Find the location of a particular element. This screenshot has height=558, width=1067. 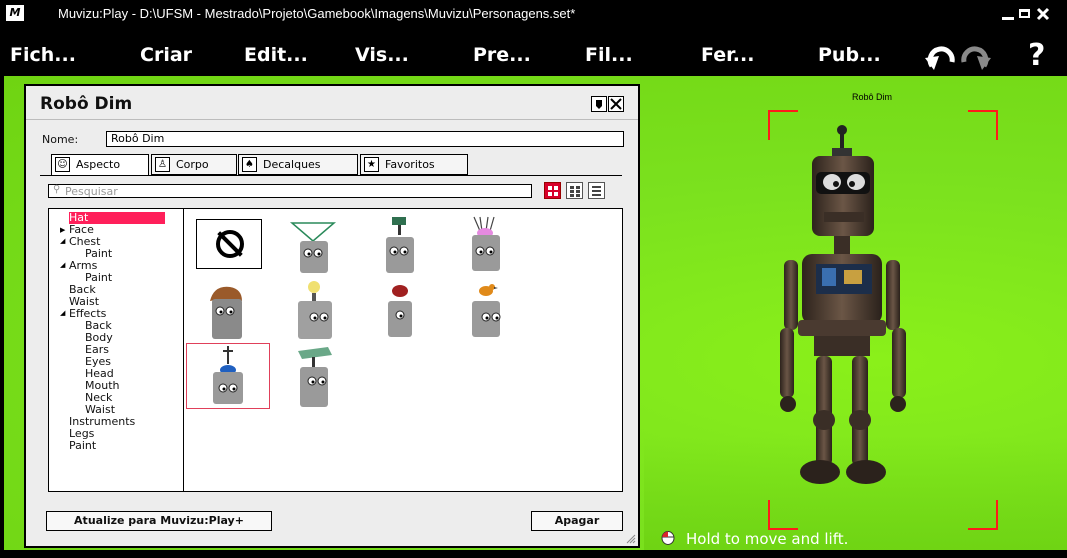

decal-icon: ♠ is located at coordinates (249, 164).